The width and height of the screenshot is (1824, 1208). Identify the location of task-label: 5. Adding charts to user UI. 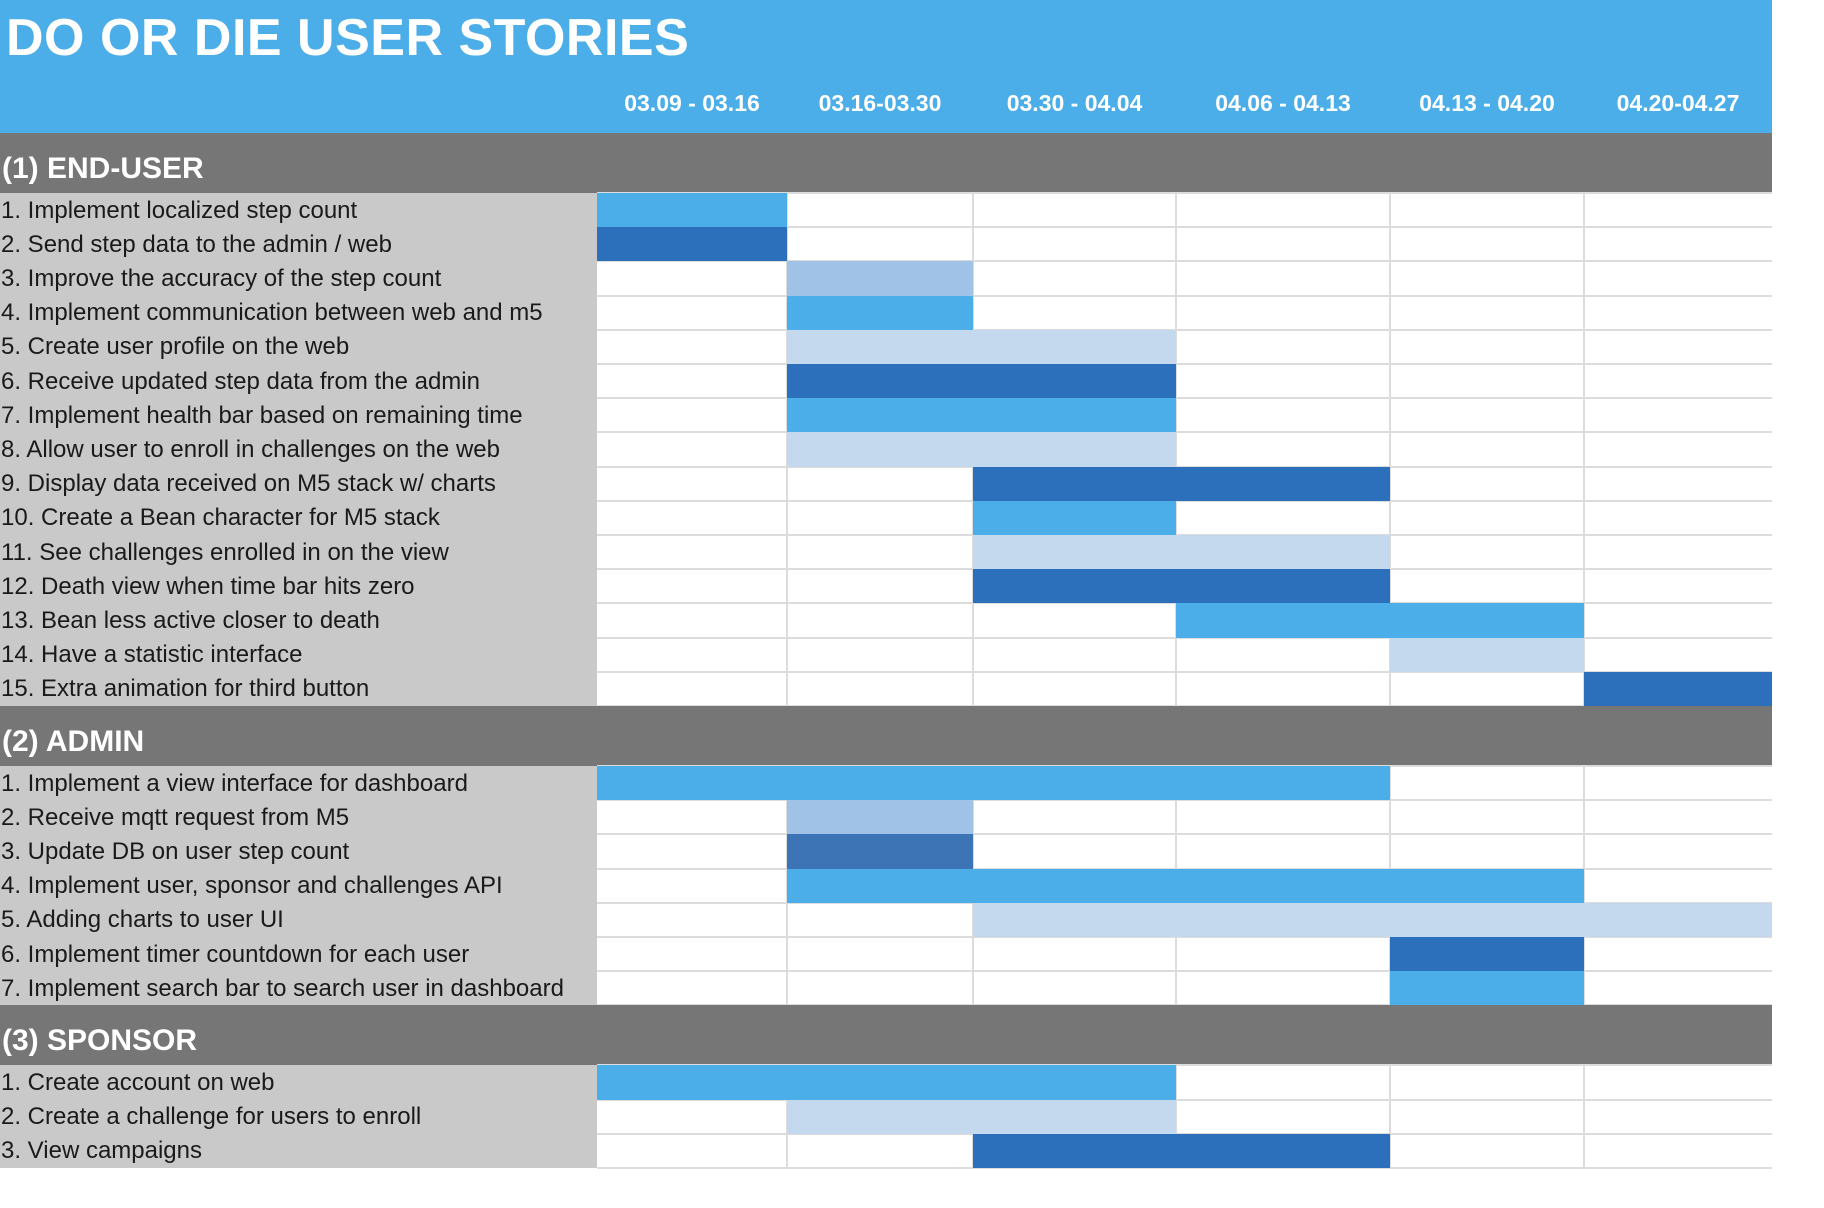
(142, 920).